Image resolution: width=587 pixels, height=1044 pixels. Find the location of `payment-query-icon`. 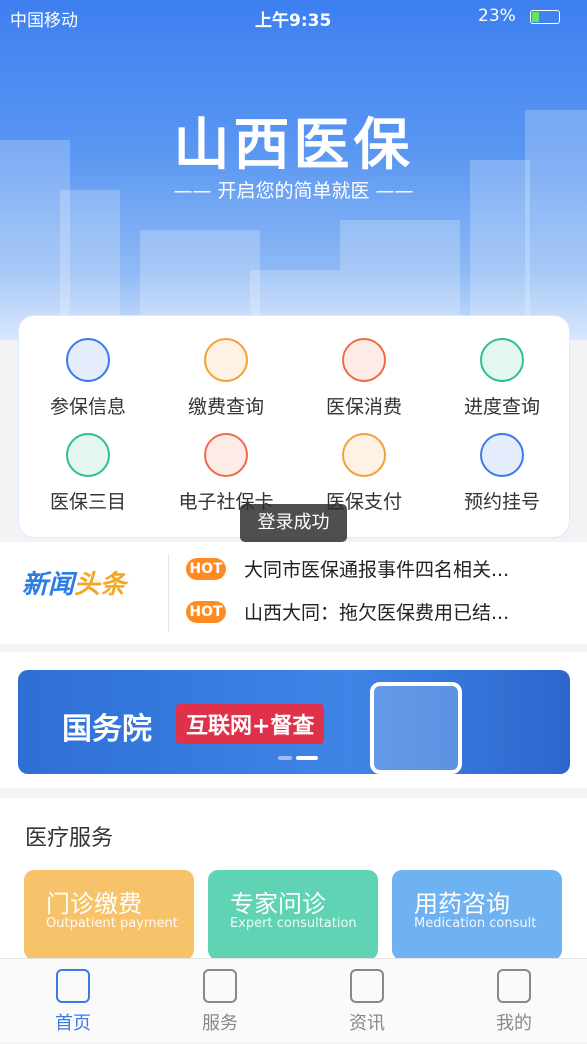

payment-query-icon is located at coordinates (226, 360).